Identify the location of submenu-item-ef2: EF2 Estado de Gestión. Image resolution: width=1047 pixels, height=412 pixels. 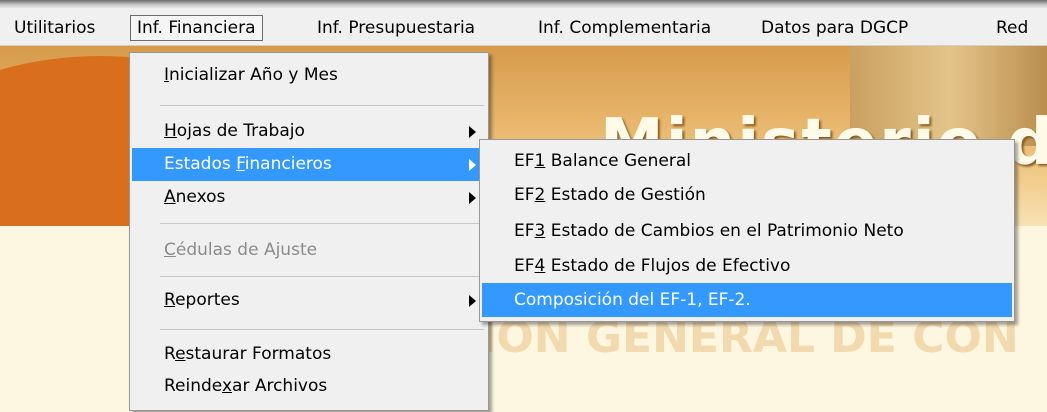
(747, 195).